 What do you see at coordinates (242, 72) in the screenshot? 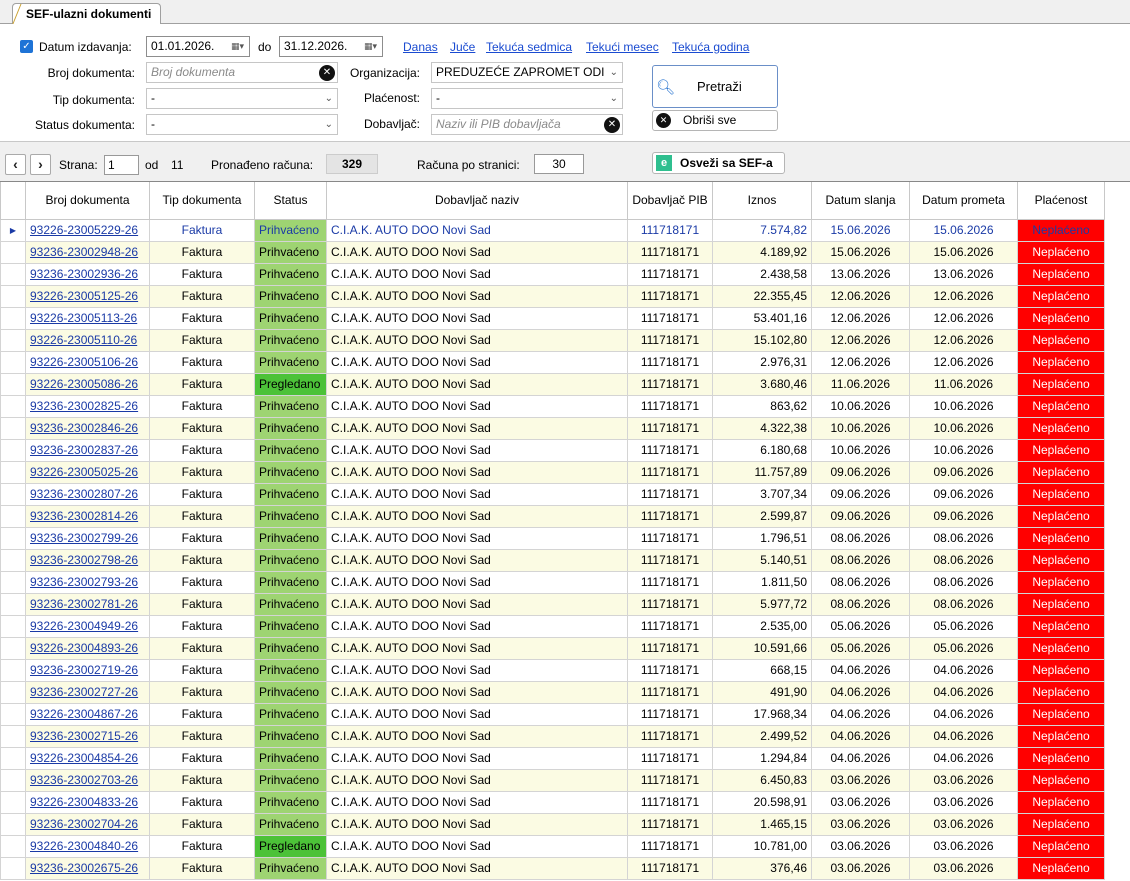
I see `broj-dokumenta-input: Broj dokumenta ✕` at bounding box center [242, 72].